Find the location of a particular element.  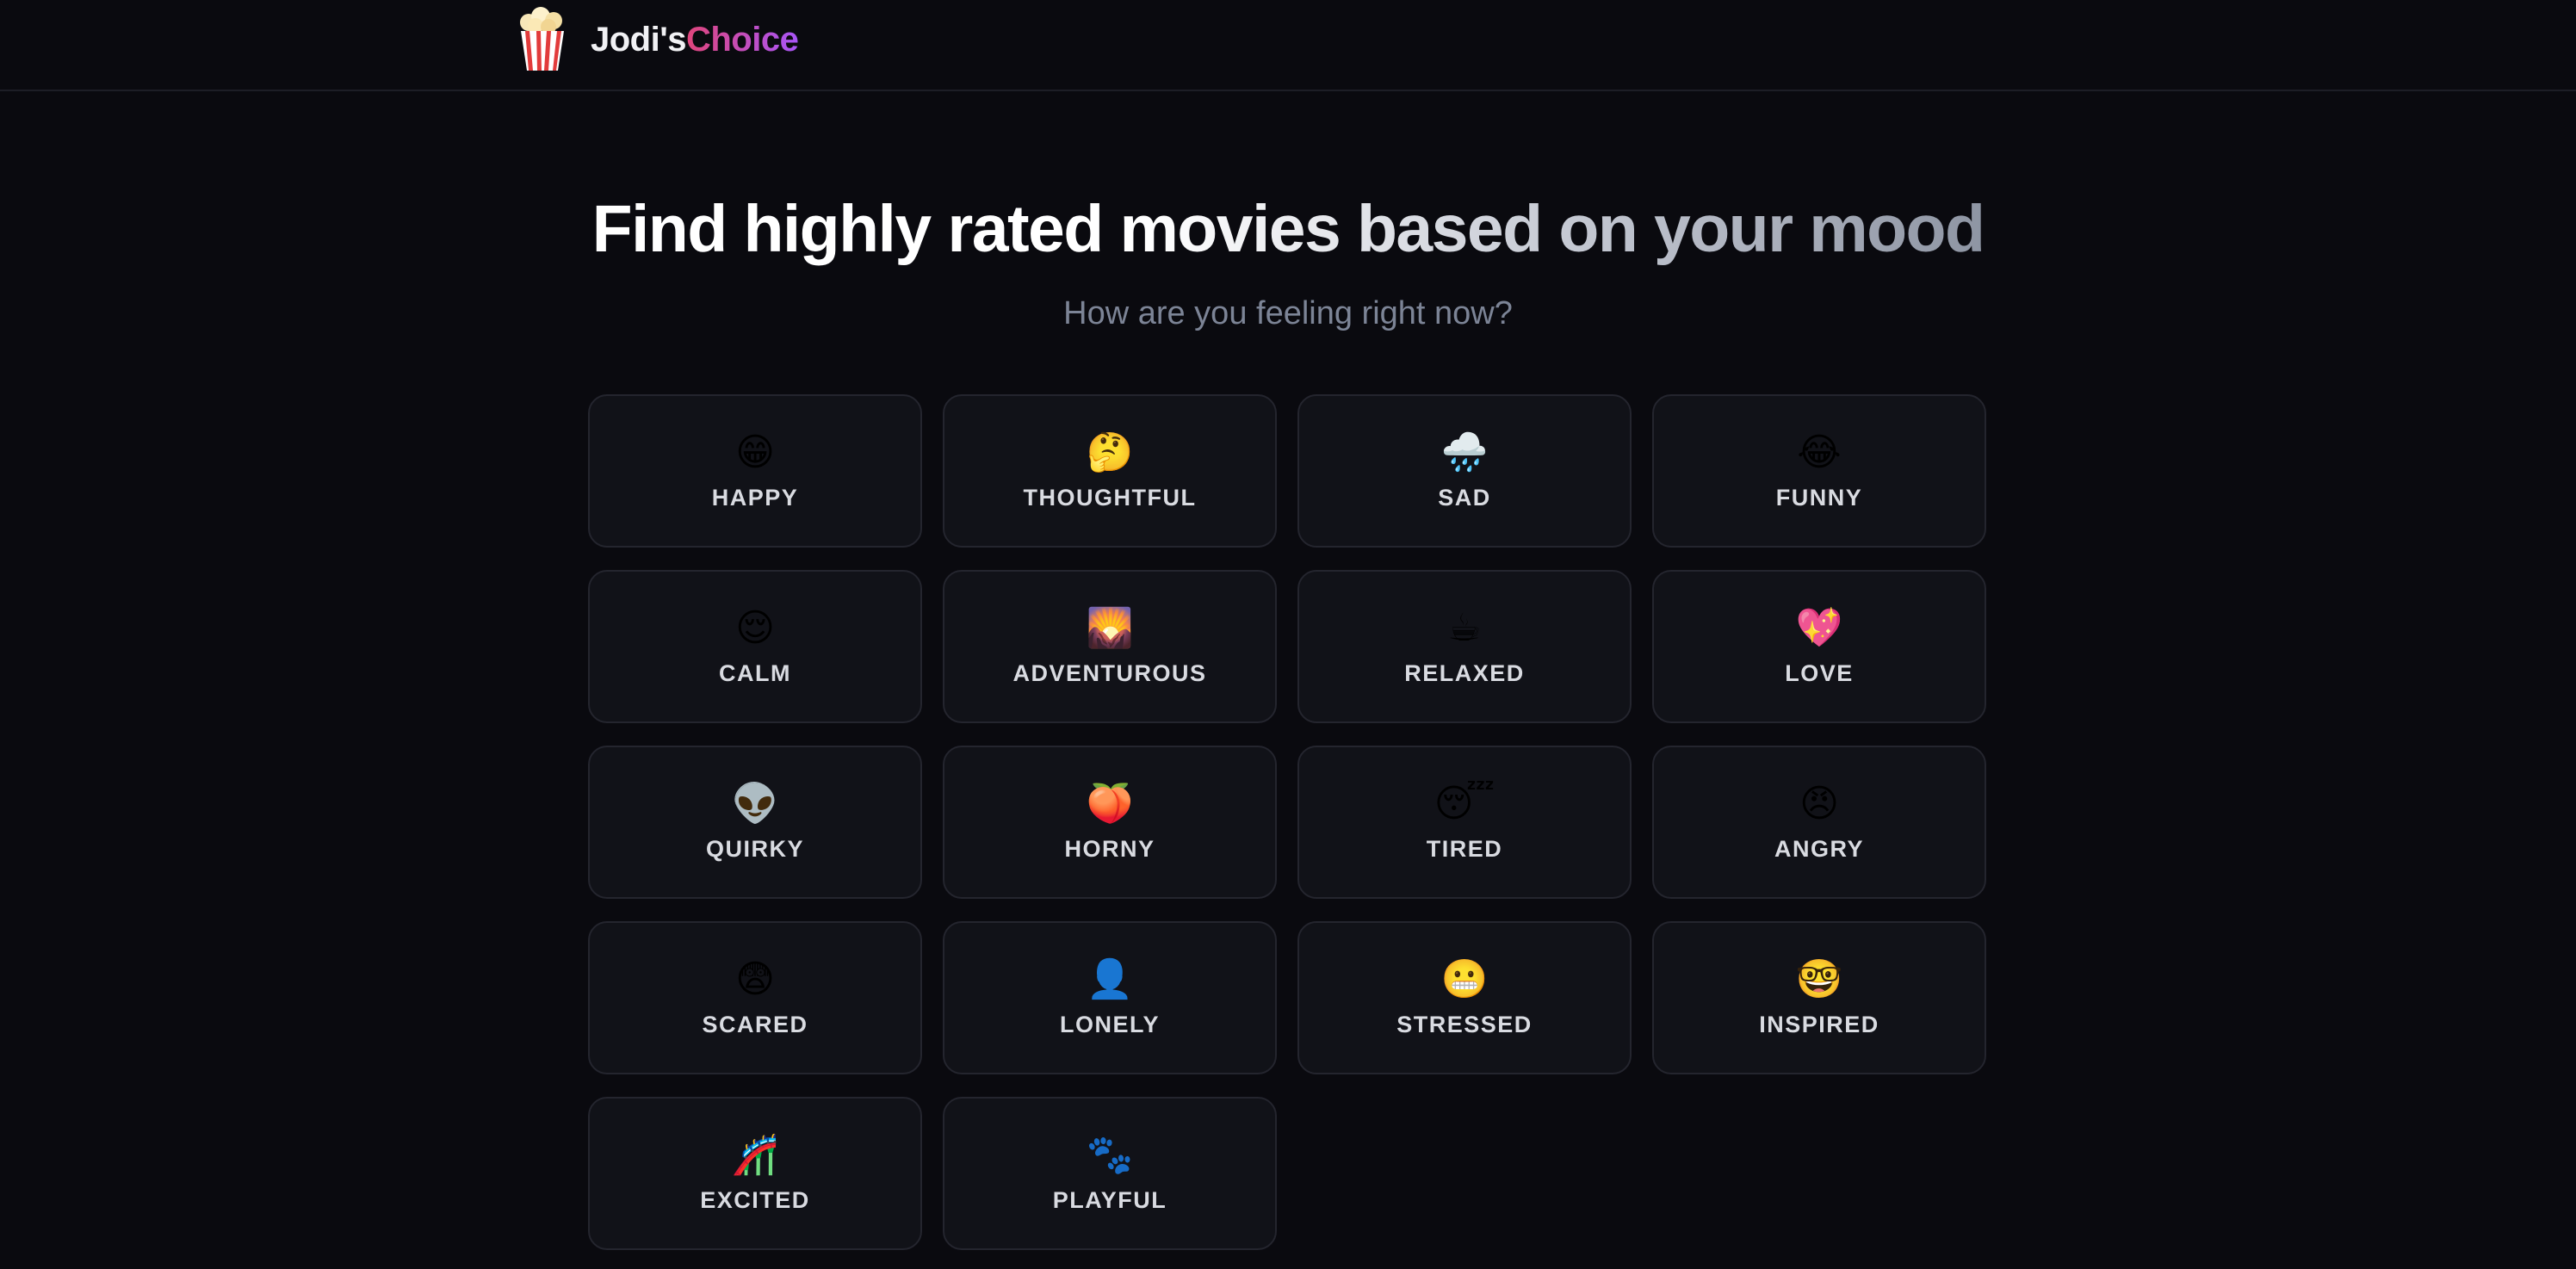

mood-card-happy: 😁 HAPPY is located at coordinates (755, 471).